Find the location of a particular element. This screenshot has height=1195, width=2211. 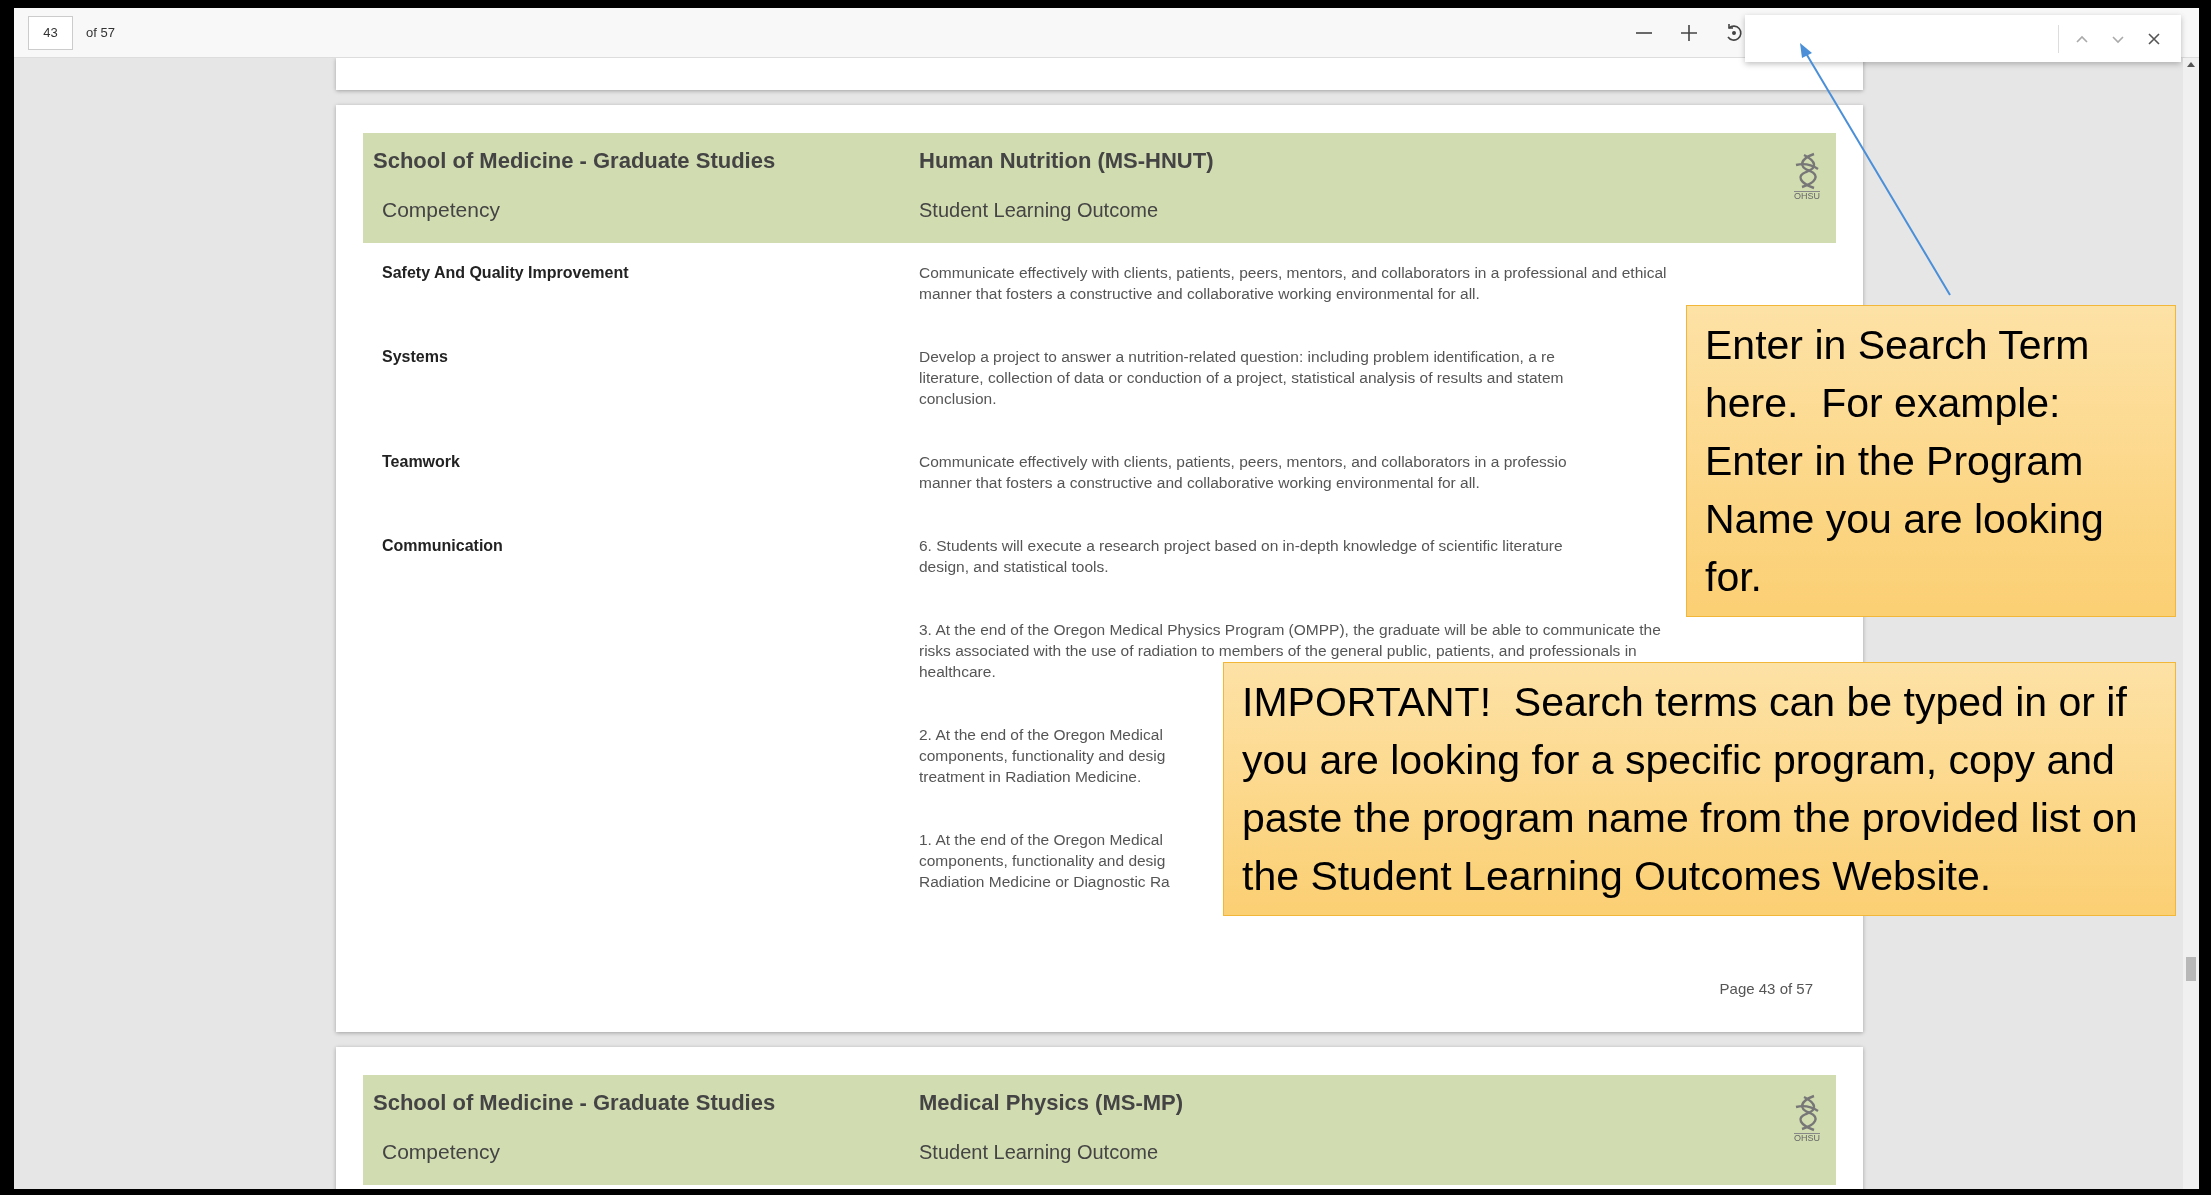

competency-cell-text: Teamwork is located at coordinates (421, 462).